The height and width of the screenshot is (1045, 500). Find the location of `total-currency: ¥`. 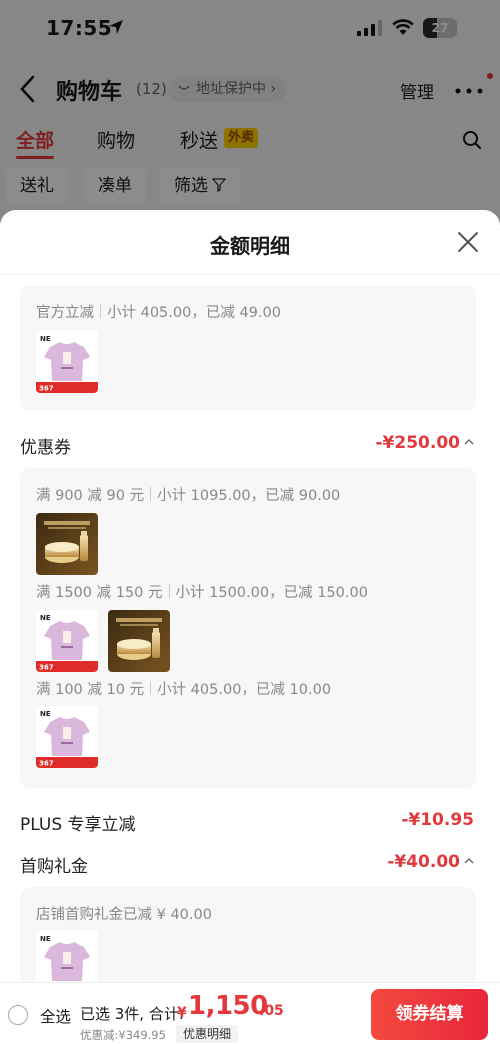

total-currency: ¥ is located at coordinates (182, 1013).